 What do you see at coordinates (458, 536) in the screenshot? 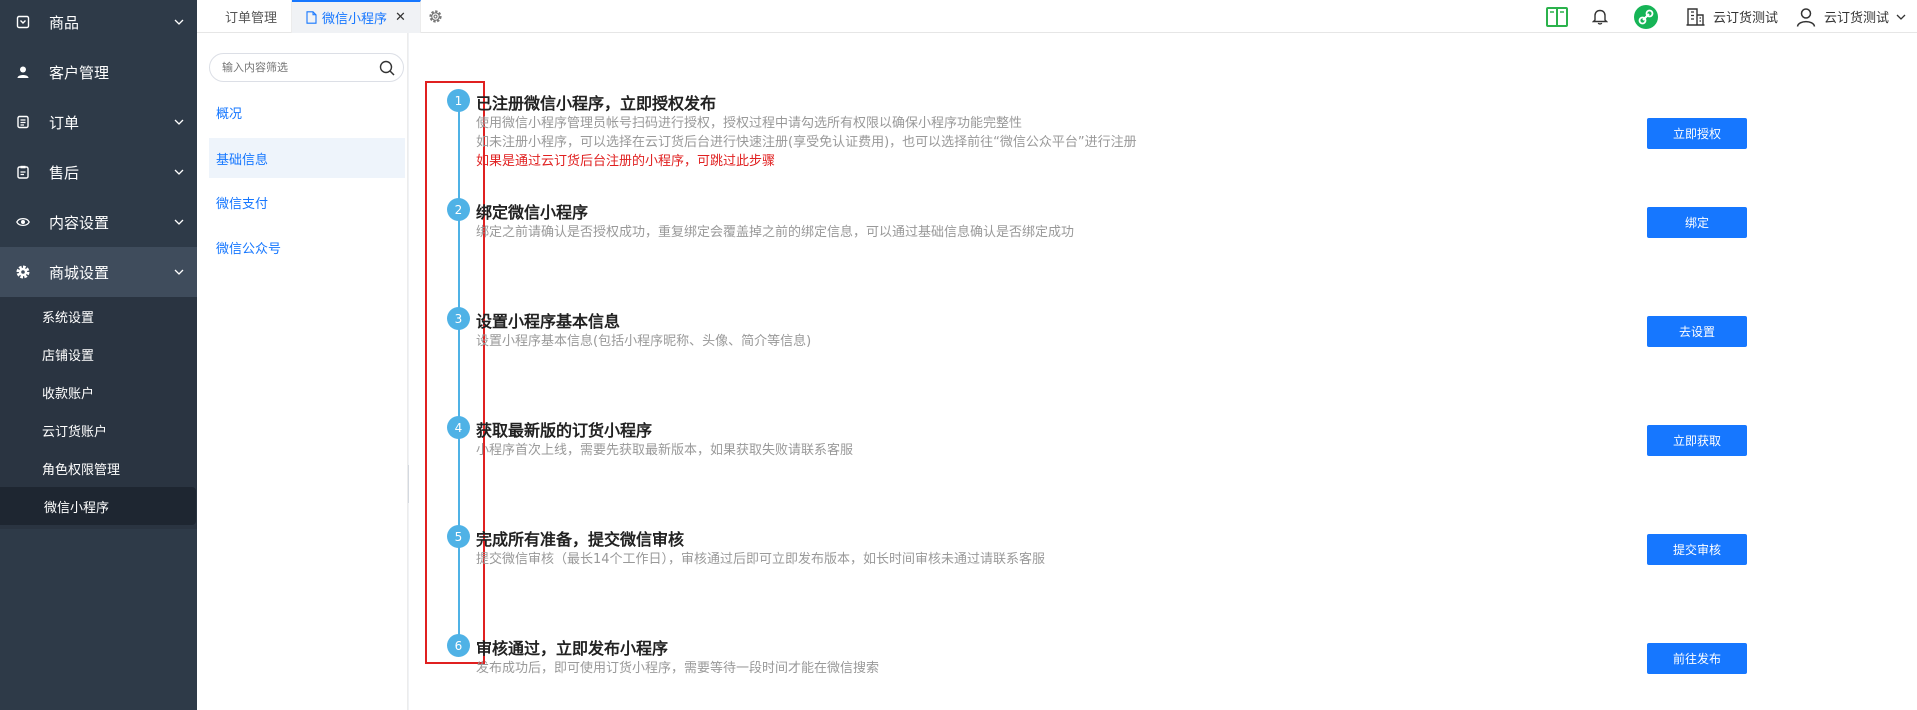
I see `step-number: 5` at bounding box center [458, 536].